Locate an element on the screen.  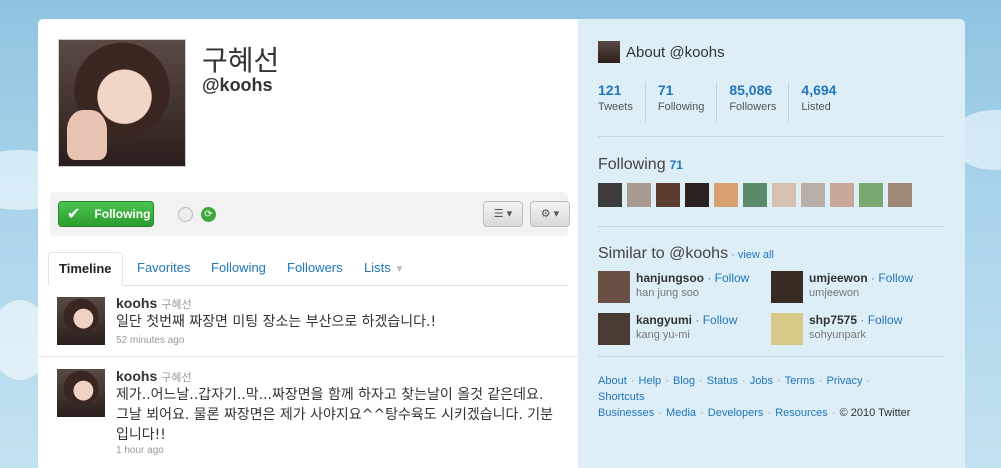
tab-favorites: Favorites is located at coordinates (163, 269).